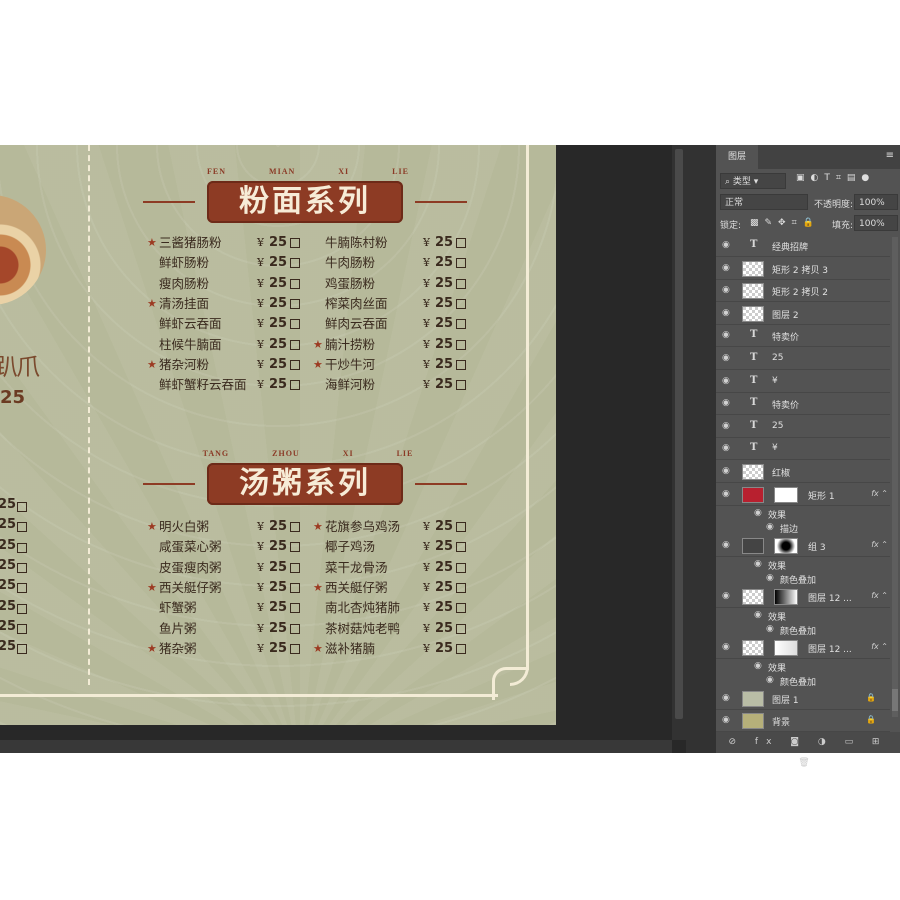 The width and height of the screenshot is (900, 900). Describe the element at coordinates (753, 647) in the screenshot. I see `layer-thumbnail` at that location.